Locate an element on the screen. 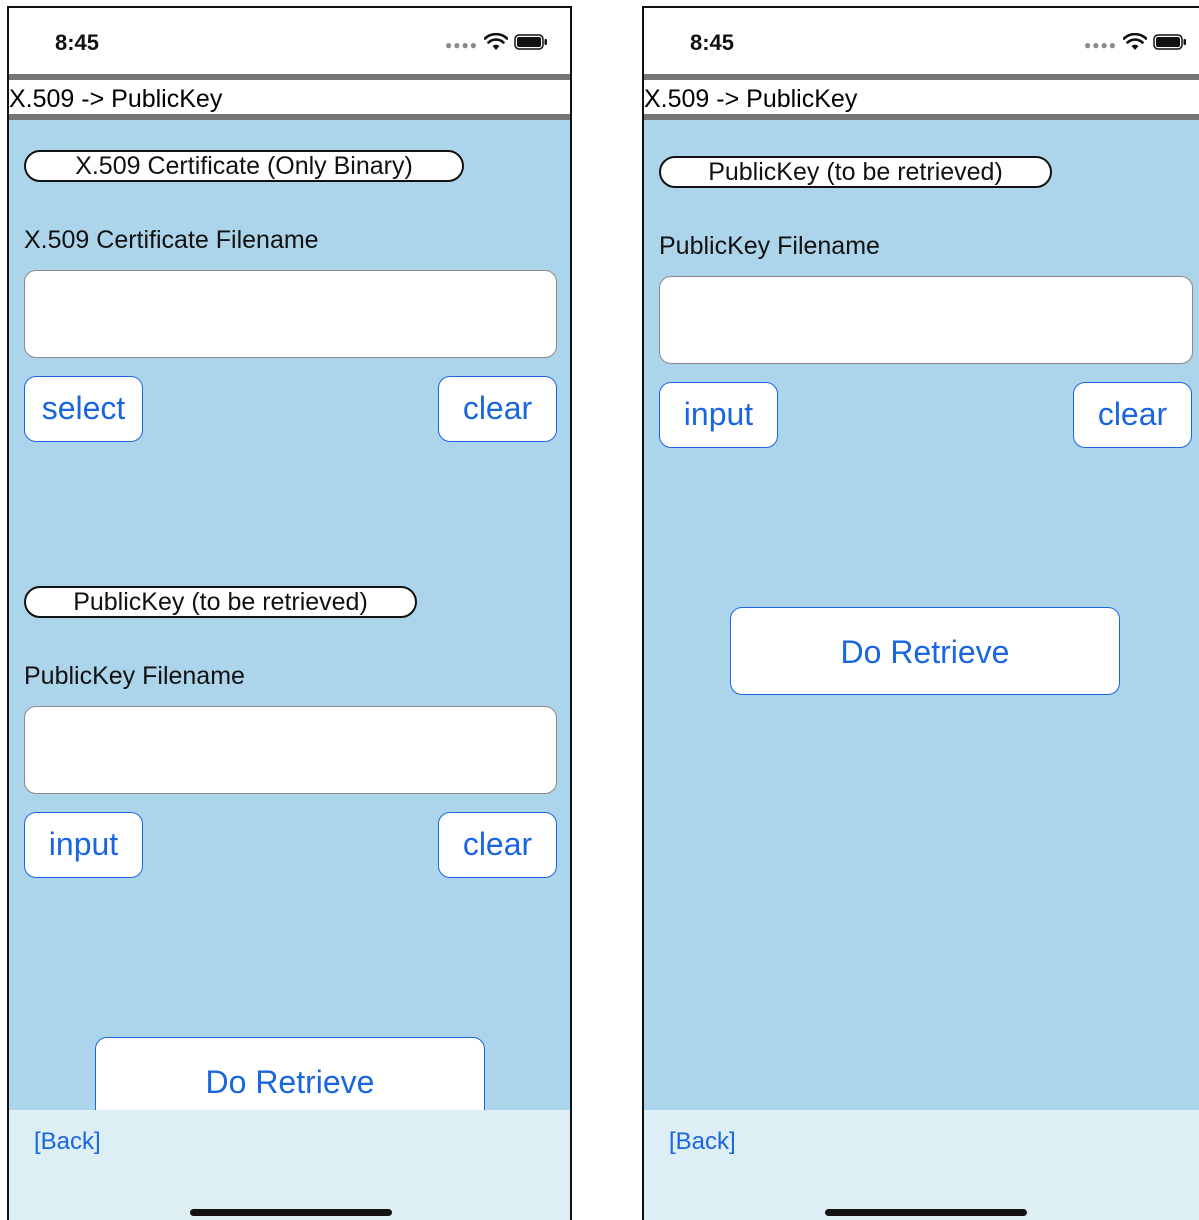 The width and height of the screenshot is (1199, 1220). certificate-section-pill: X.509 Certificate (Only Binary) is located at coordinates (244, 166).